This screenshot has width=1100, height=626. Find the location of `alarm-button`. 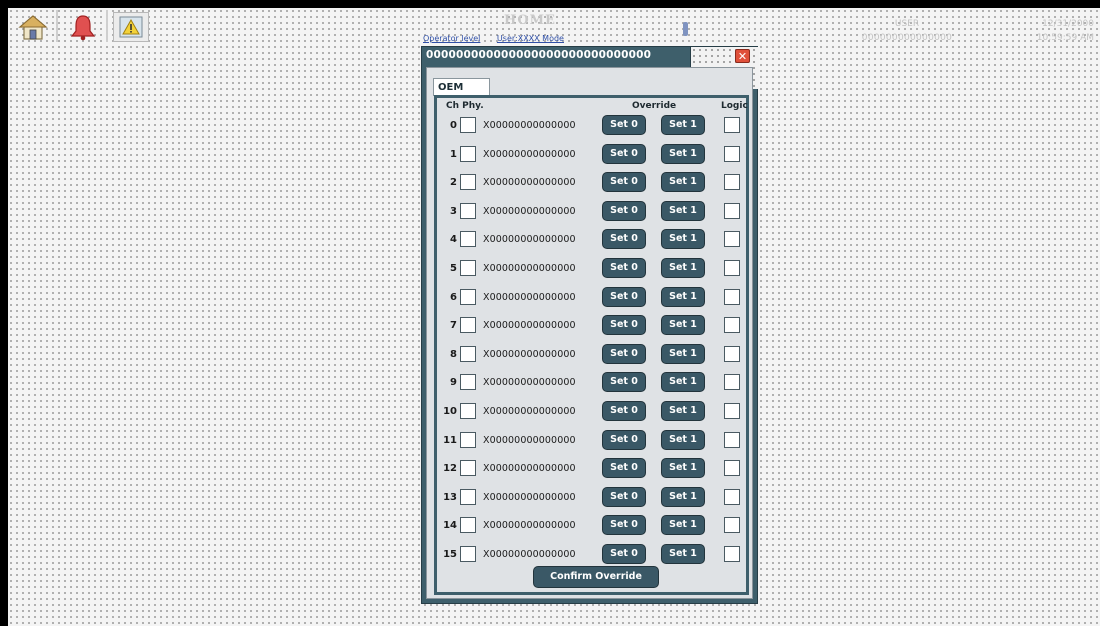

alarm-button is located at coordinates (83, 27).